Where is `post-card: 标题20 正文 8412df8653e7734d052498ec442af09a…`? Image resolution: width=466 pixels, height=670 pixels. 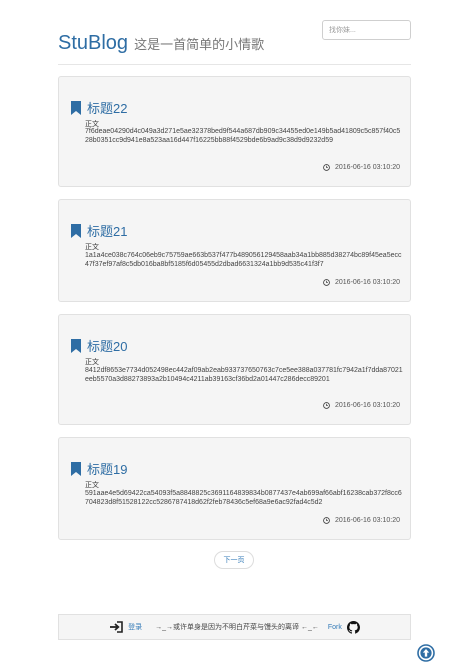
post-card: 标题20 正文 8412df8653e7734d052498ec442af09a… is located at coordinates (234, 369).